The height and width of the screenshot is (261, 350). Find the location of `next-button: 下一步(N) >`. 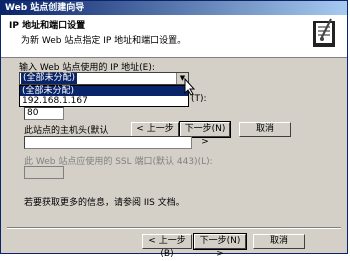

next-button: 下一步(N) > is located at coordinates (220, 246).